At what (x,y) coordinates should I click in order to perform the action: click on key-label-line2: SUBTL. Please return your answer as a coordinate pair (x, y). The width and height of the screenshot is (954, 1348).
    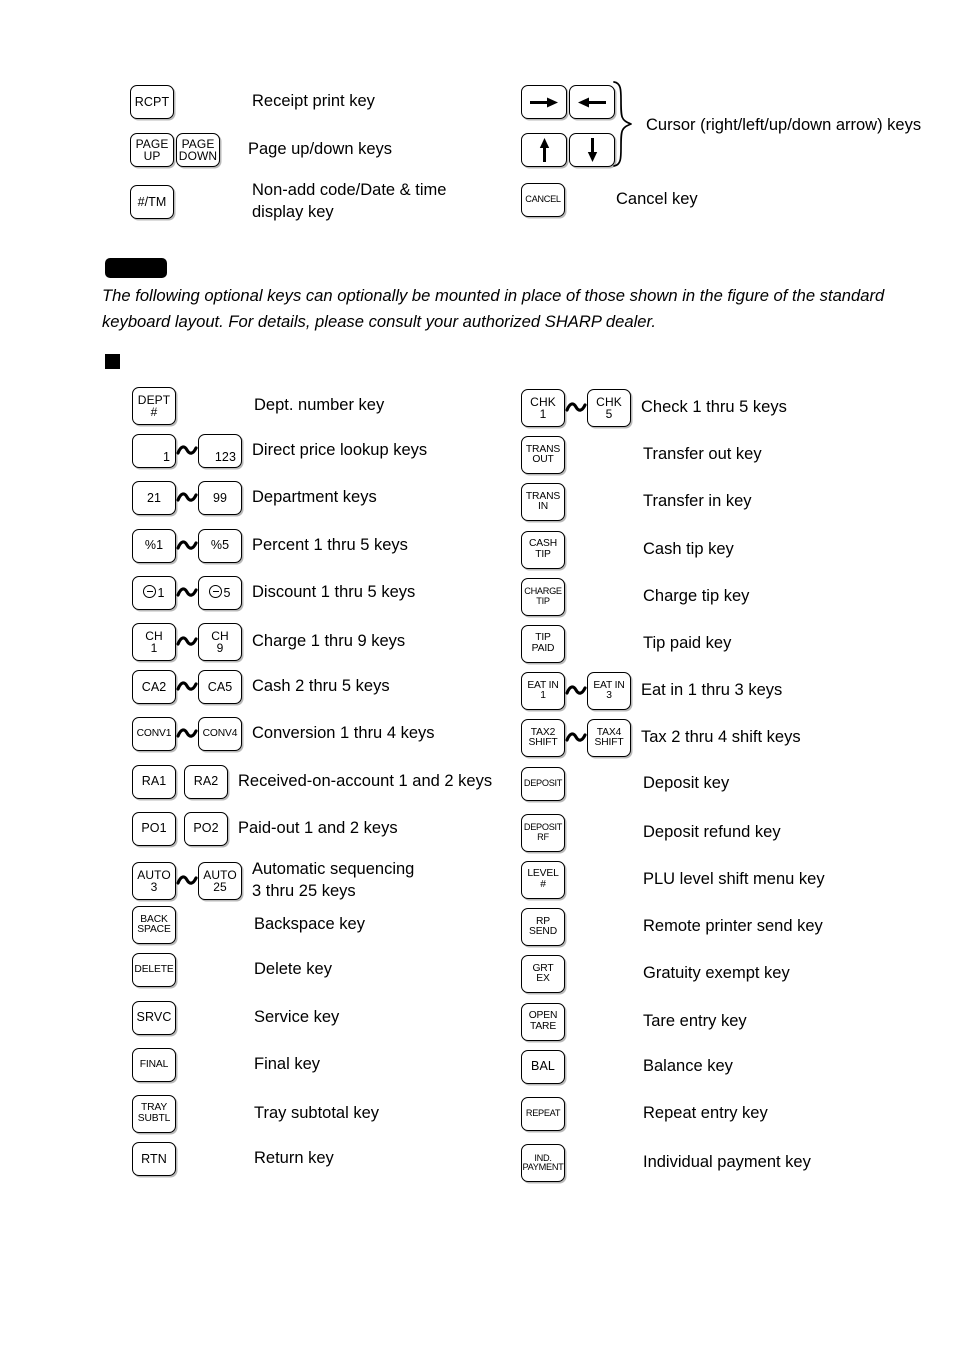
    Looking at the image, I should click on (154, 1118).